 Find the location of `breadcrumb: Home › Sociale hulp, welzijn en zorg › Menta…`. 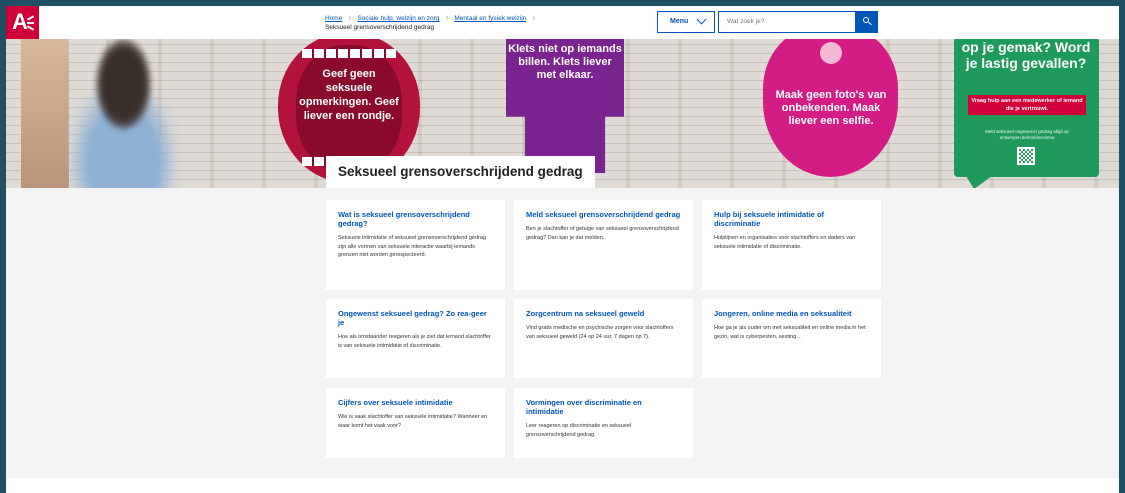

breadcrumb: Home › Sociale hulp, welzijn en zorg › Menta… is located at coordinates (433, 17).